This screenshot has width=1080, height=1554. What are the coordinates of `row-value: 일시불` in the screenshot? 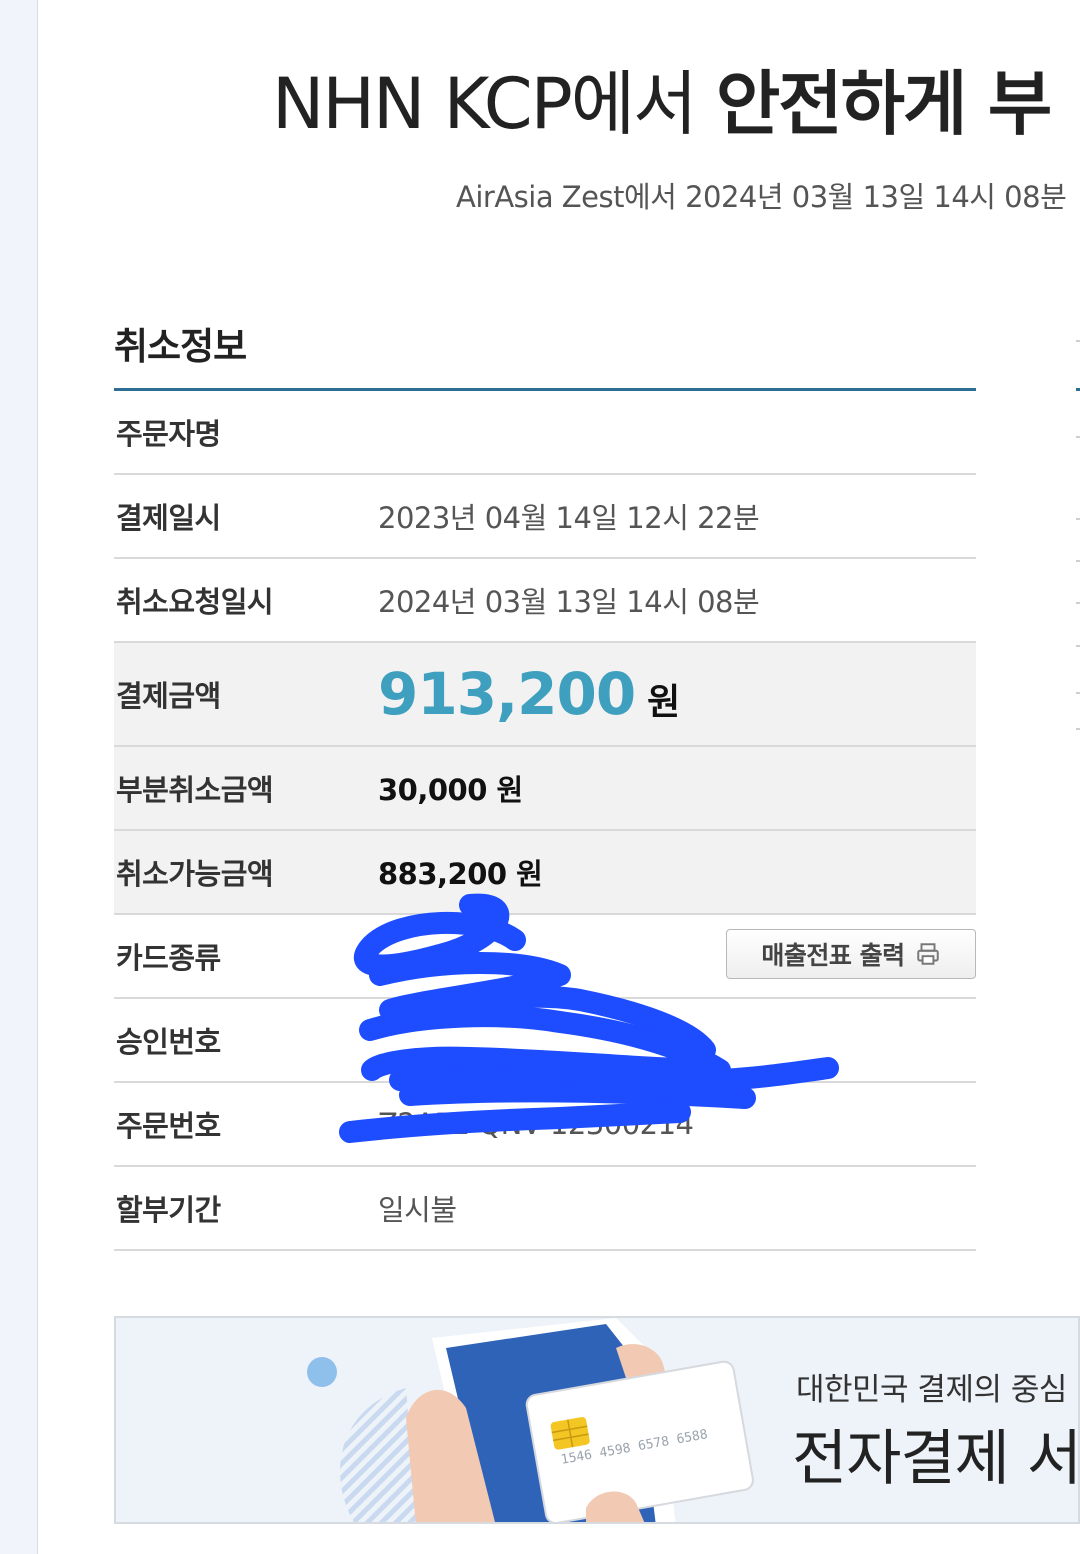 It's located at (417, 1210).